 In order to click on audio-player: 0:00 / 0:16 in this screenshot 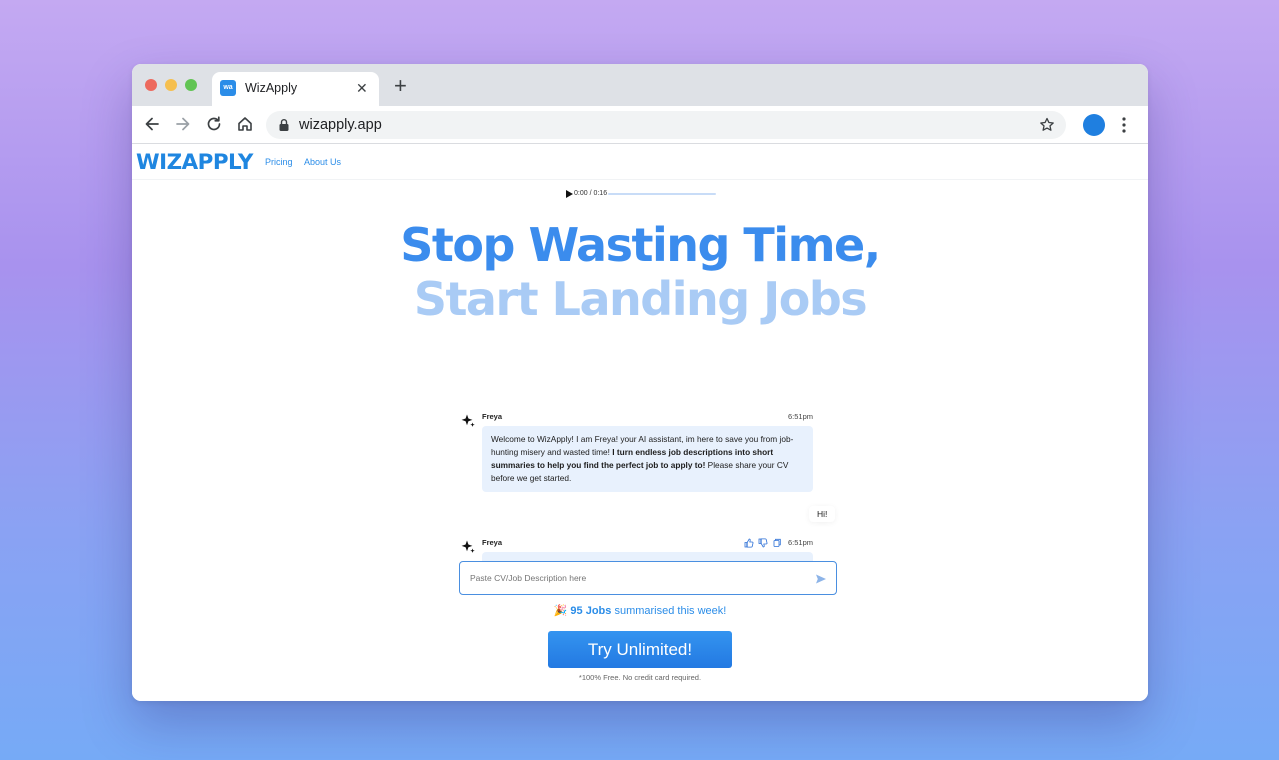, I will do `click(641, 194)`.